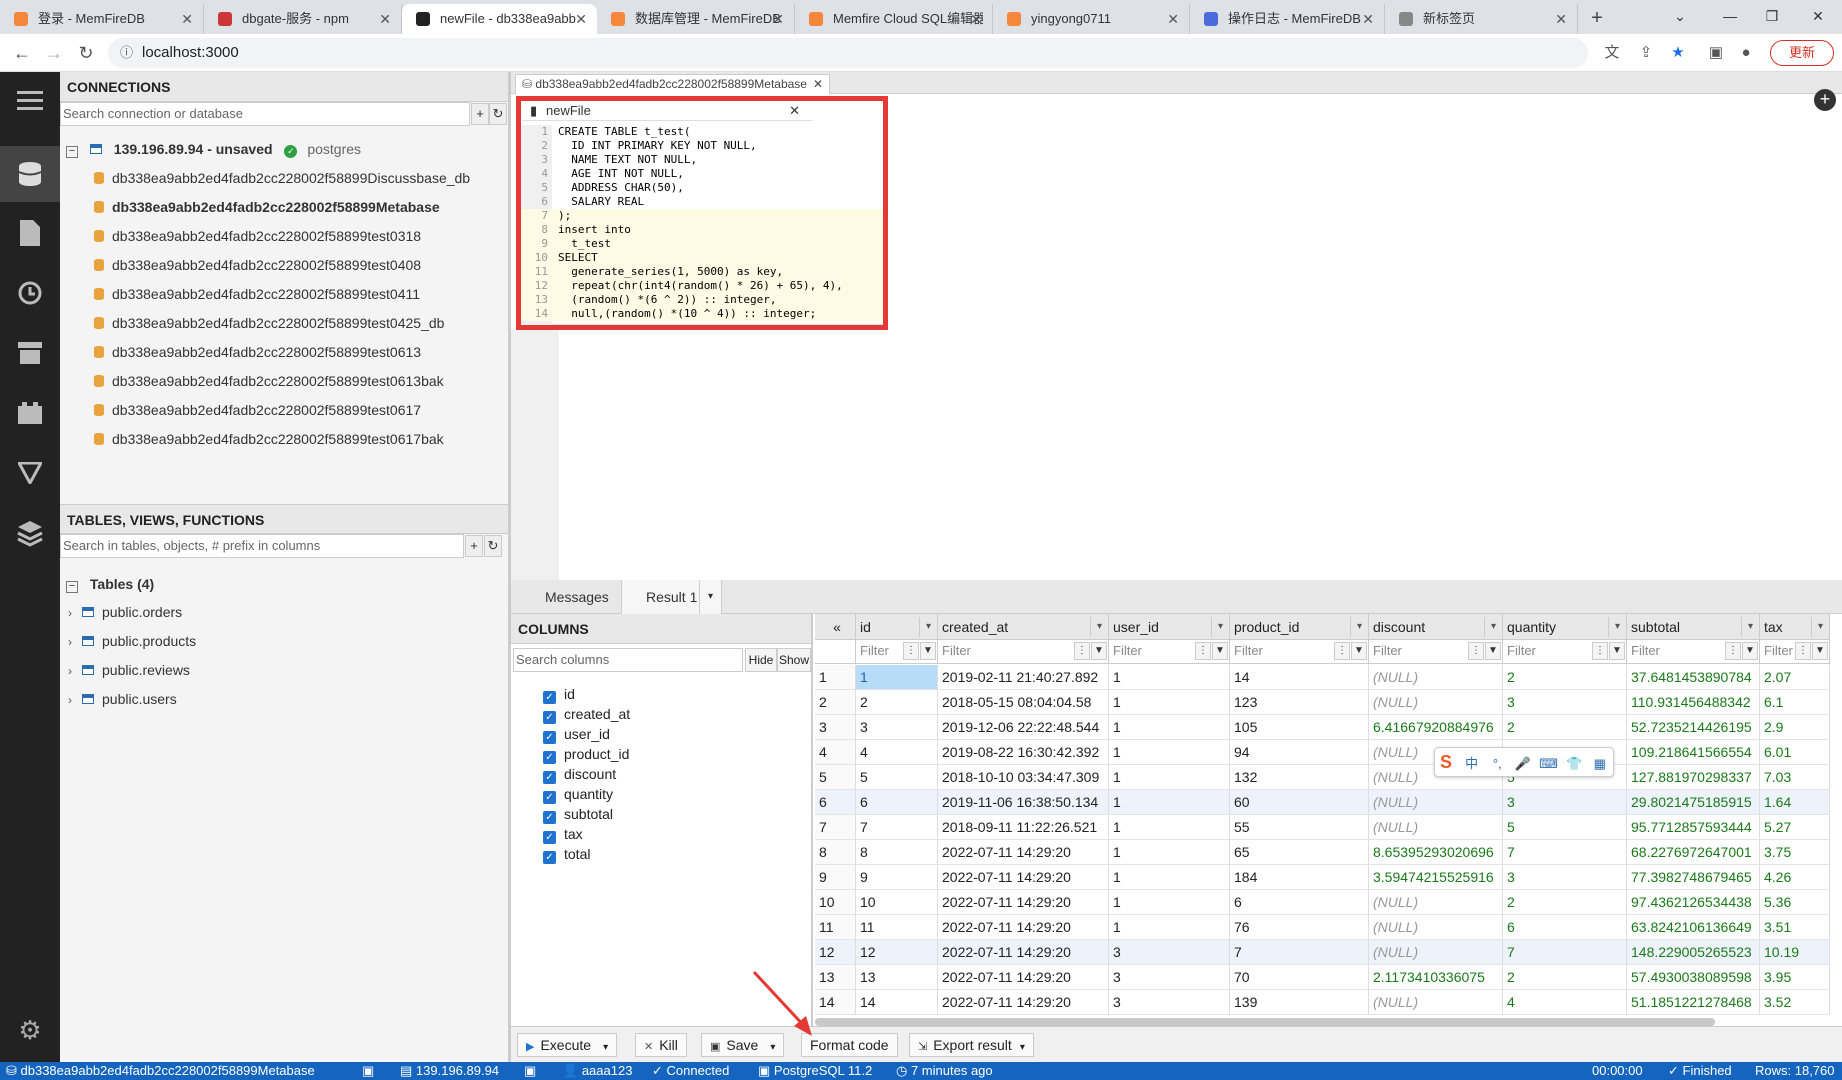 This screenshot has width=1842, height=1080. Describe the element at coordinates (72, 152) in the screenshot. I see `collapse-icon: −` at that location.